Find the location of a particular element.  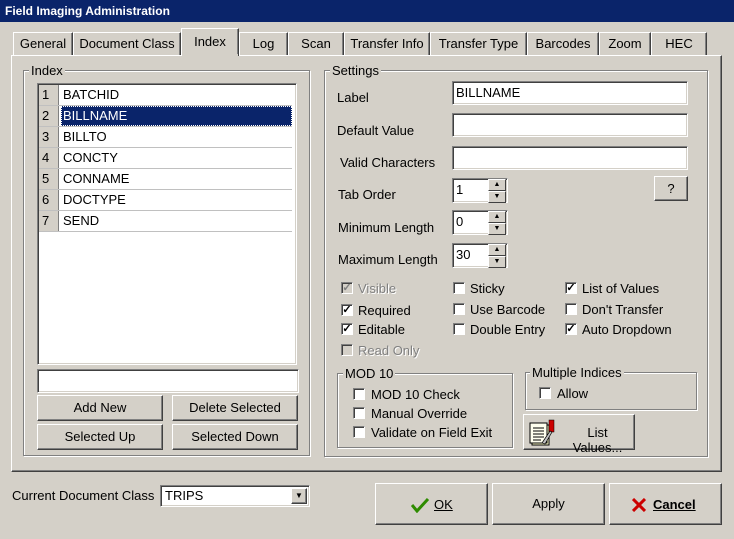

grid-row: 5 CONNAME is located at coordinates (165, 179).